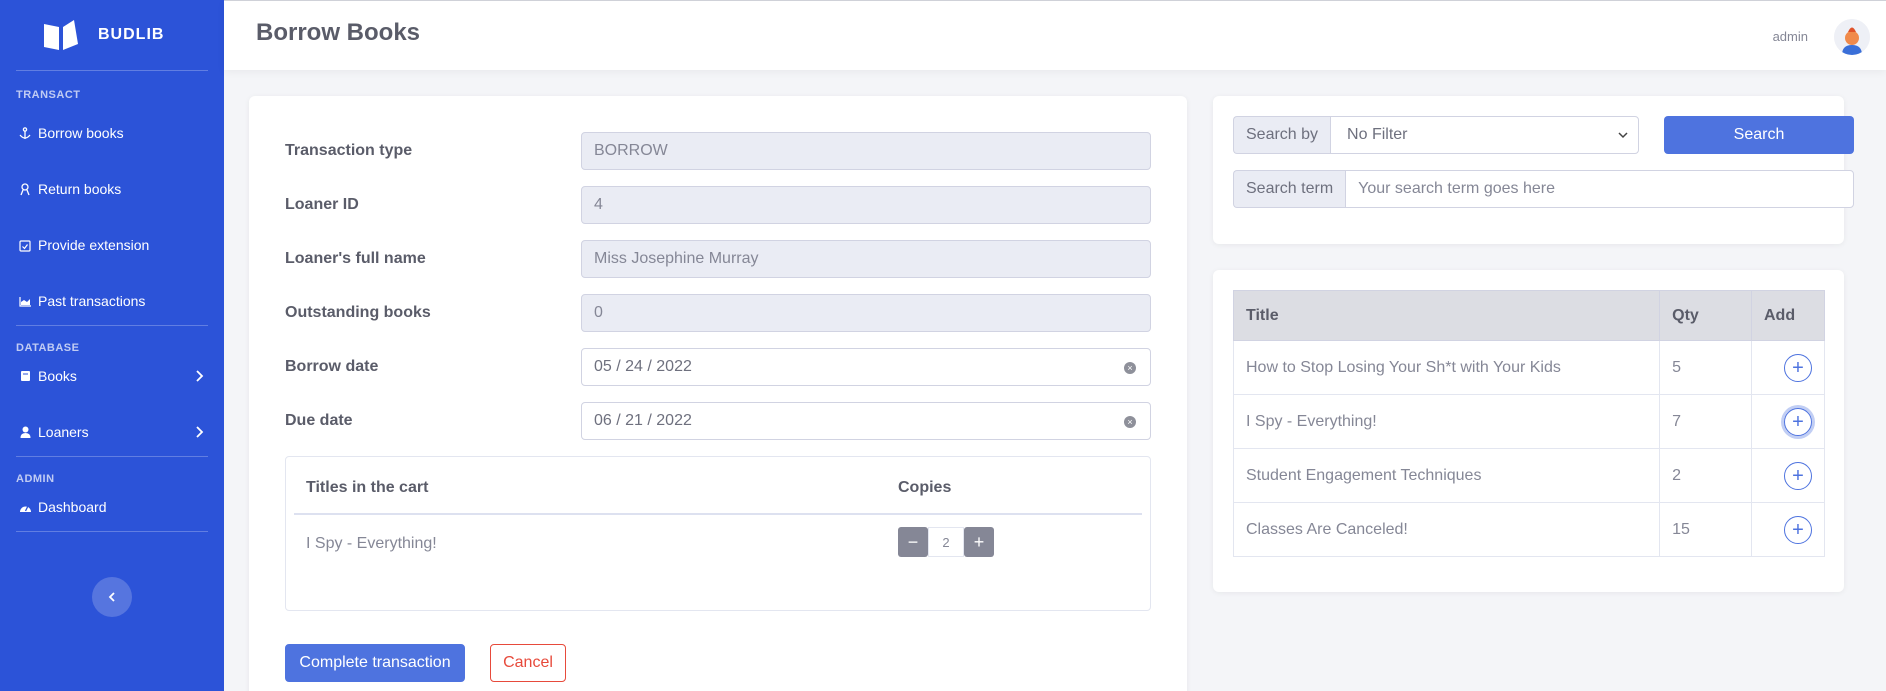  Describe the element at coordinates (112, 507) in the screenshot. I see `sidebar-item-dashboard: Dashboard` at that location.